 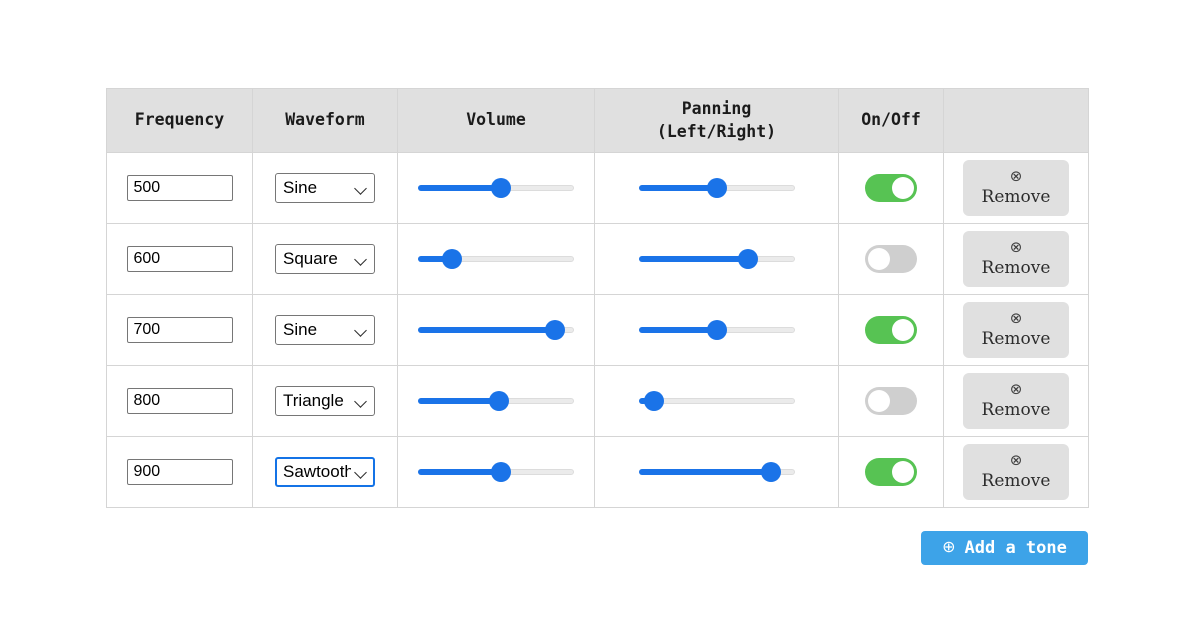 What do you see at coordinates (949, 546) in the screenshot?
I see `circle-plus-icon: ⊕` at bounding box center [949, 546].